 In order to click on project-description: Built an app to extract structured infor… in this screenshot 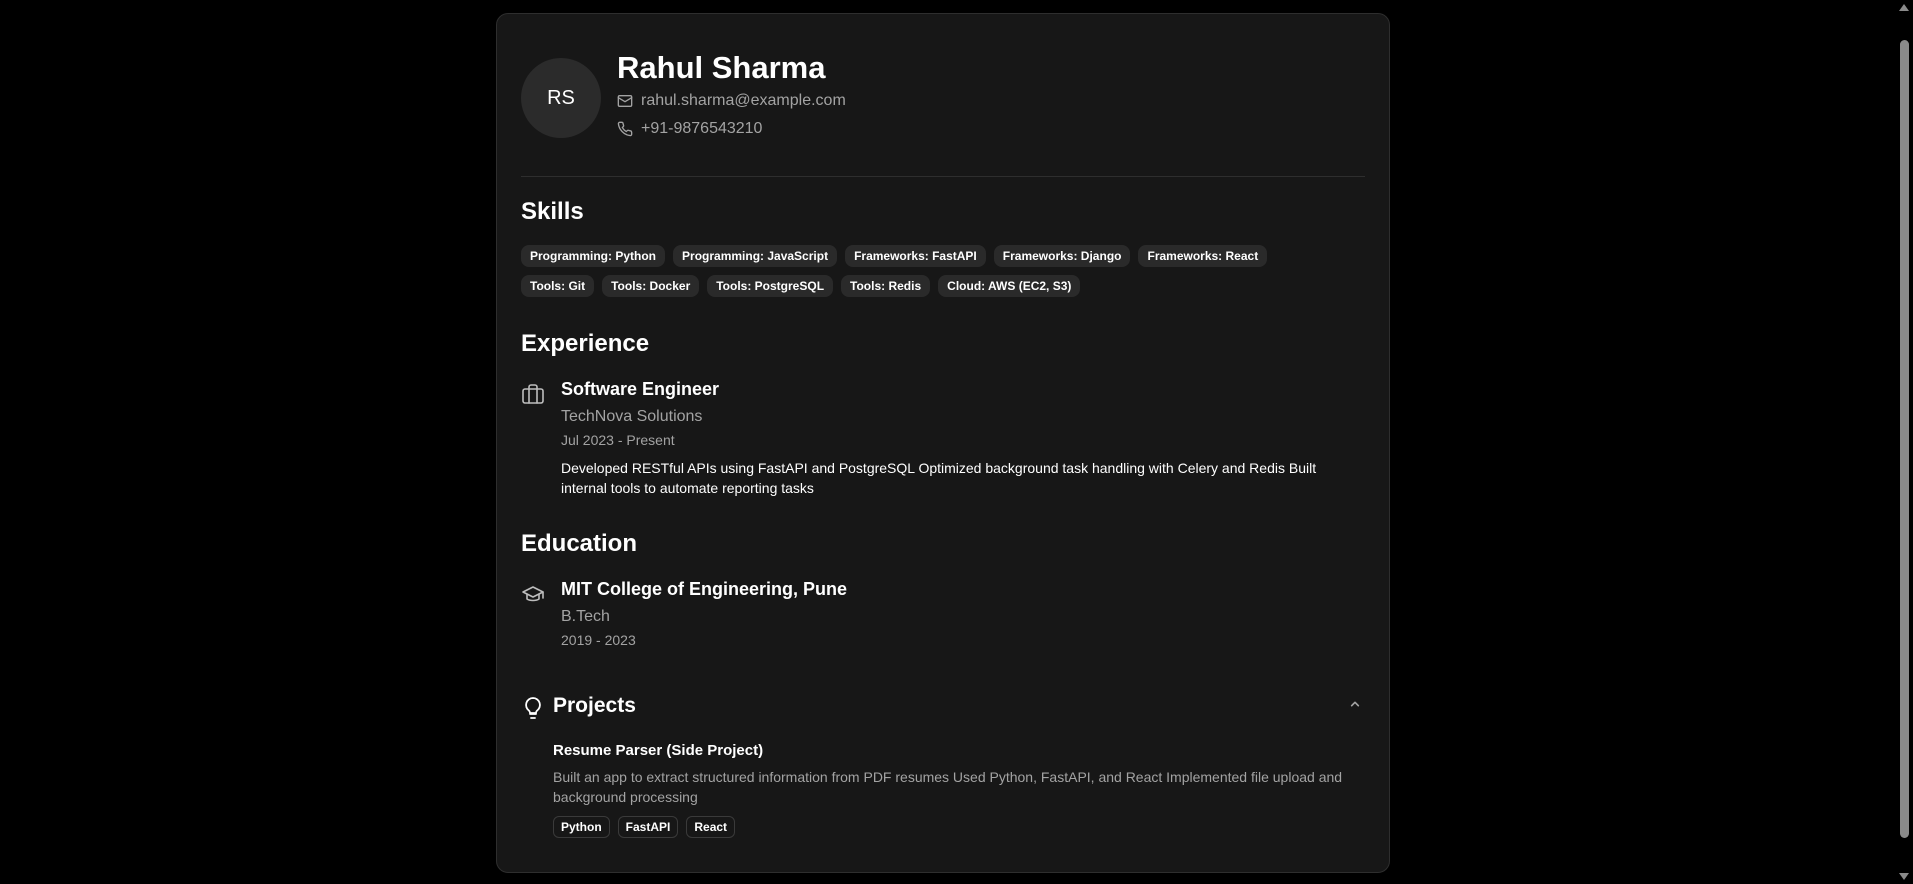, I will do `click(948, 787)`.